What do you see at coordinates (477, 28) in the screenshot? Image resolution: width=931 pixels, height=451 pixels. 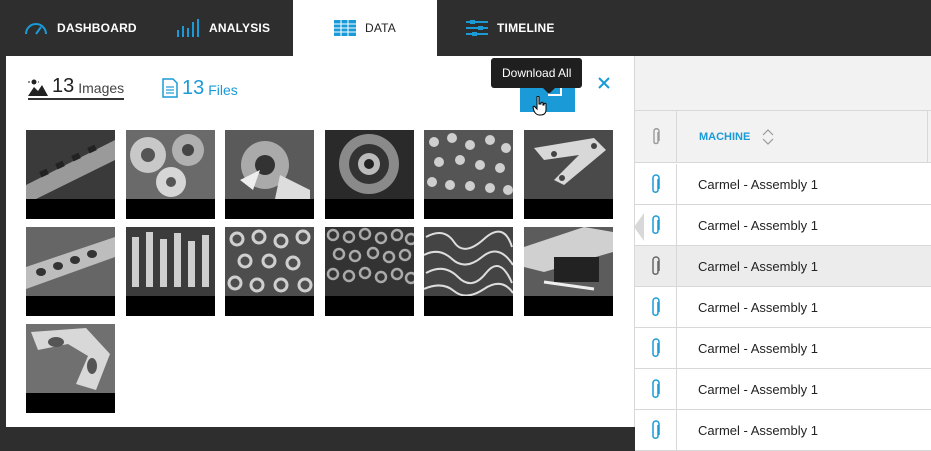 I see `timeline-icon` at bounding box center [477, 28].